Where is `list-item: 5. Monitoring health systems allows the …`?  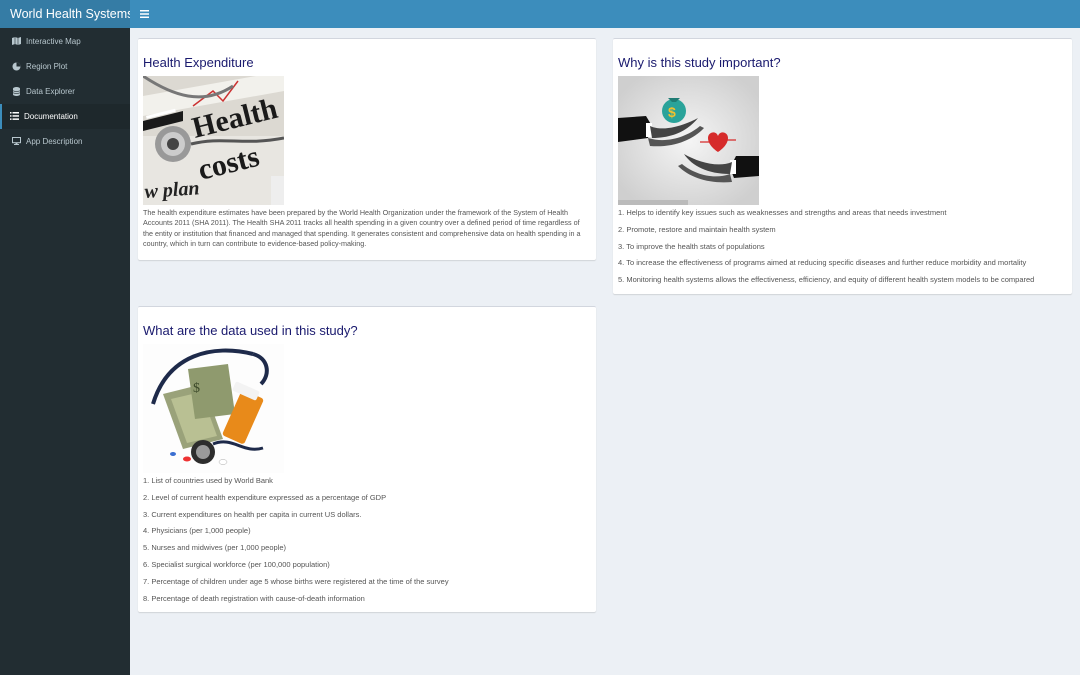 list-item: 5. Monitoring health systems allows the … is located at coordinates (826, 280).